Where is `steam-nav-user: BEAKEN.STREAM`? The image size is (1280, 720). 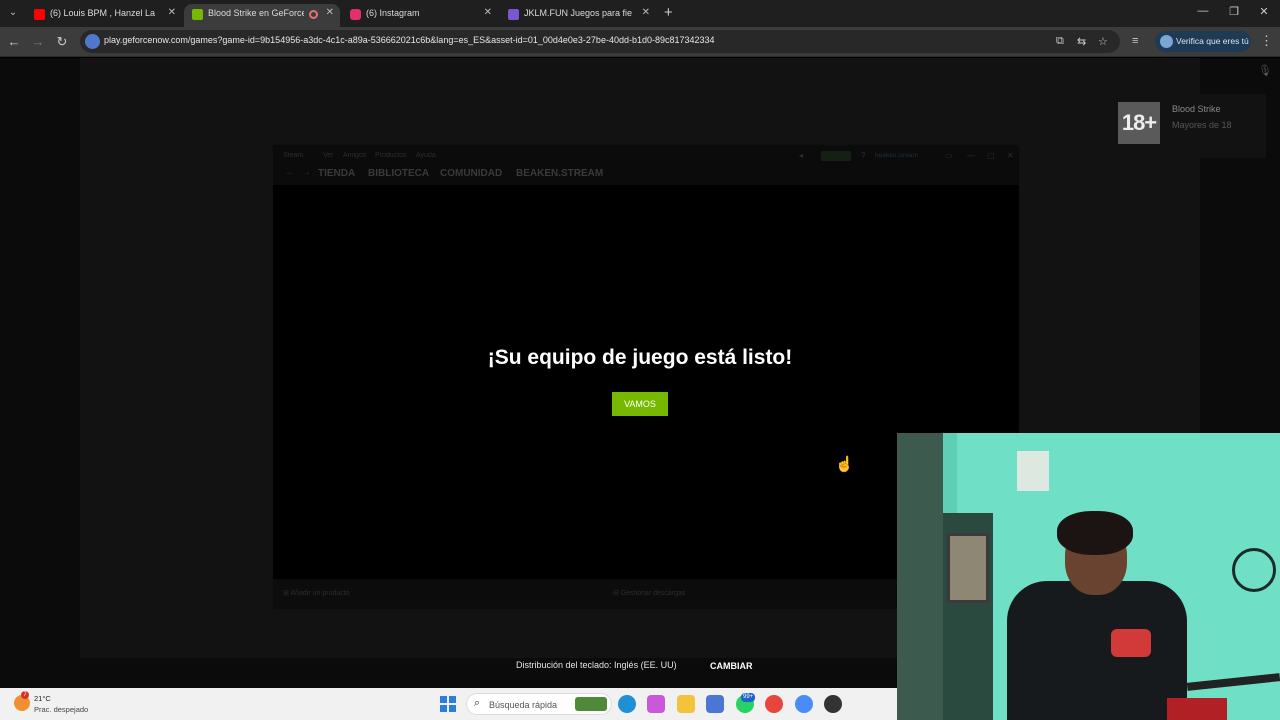 steam-nav-user: BEAKEN.STREAM is located at coordinates (560, 173).